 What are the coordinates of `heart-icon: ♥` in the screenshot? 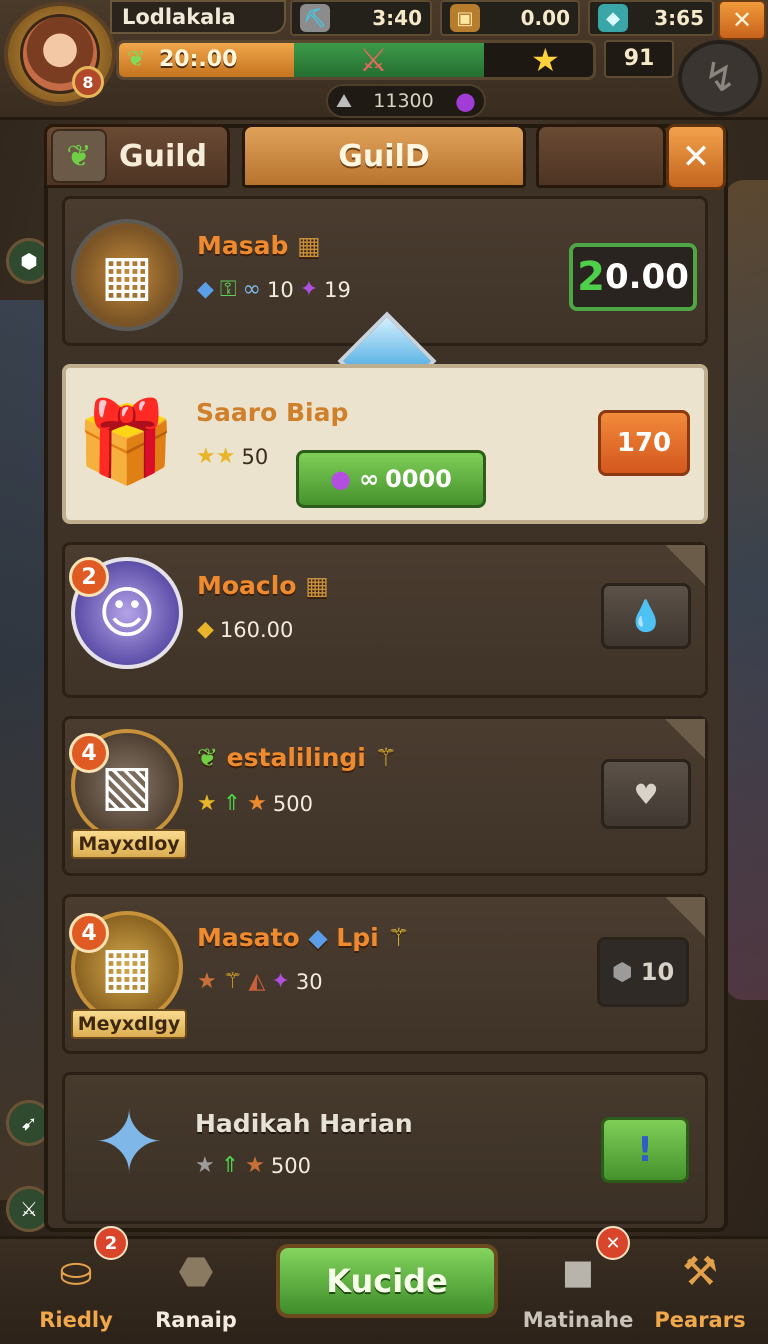 It's located at (646, 794).